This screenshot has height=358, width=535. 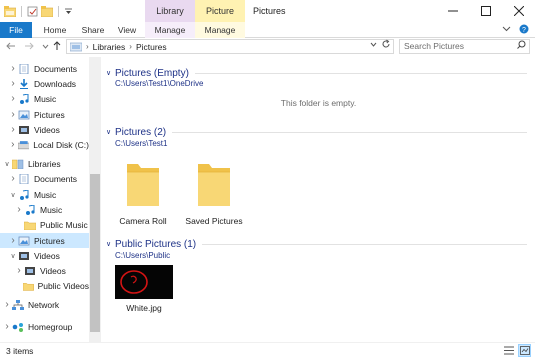 I want to click on group-path: C:\Users\Public, so click(x=142, y=255).